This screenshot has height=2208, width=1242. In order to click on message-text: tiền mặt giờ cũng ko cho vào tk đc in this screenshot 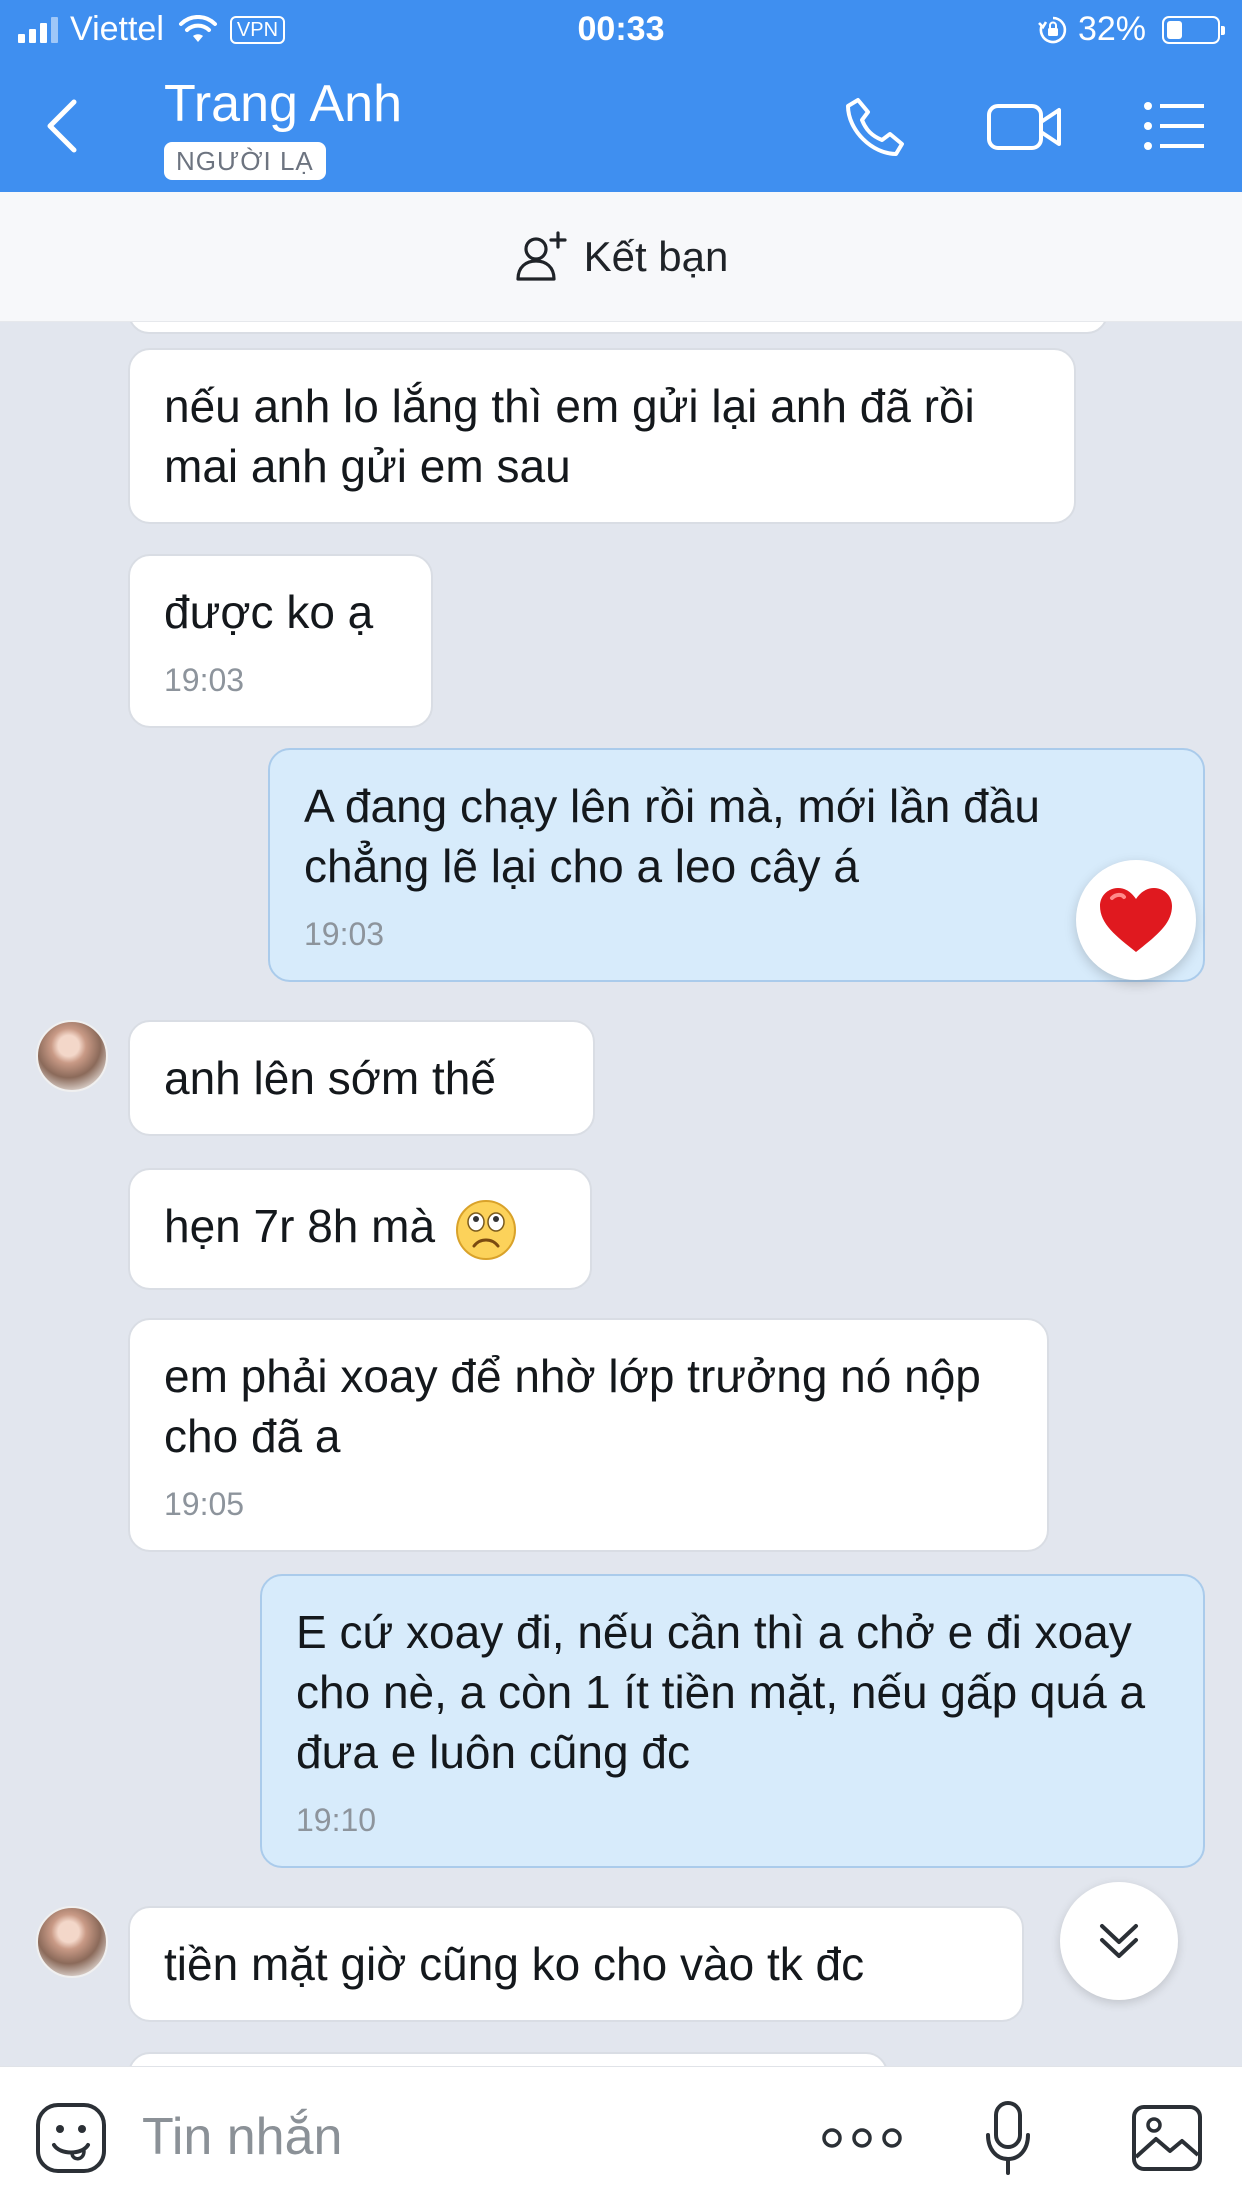, I will do `click(514, 1964)`.